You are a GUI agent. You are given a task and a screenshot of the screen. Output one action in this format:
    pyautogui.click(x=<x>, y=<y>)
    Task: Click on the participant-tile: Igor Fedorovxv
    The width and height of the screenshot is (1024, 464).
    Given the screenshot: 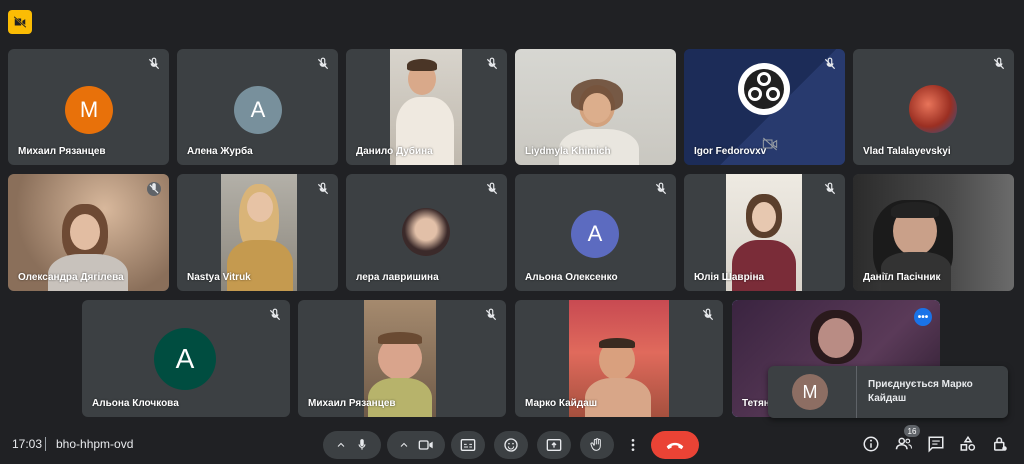 What is the action you would take?
    pyautogui.click(x=764, y=107)
    